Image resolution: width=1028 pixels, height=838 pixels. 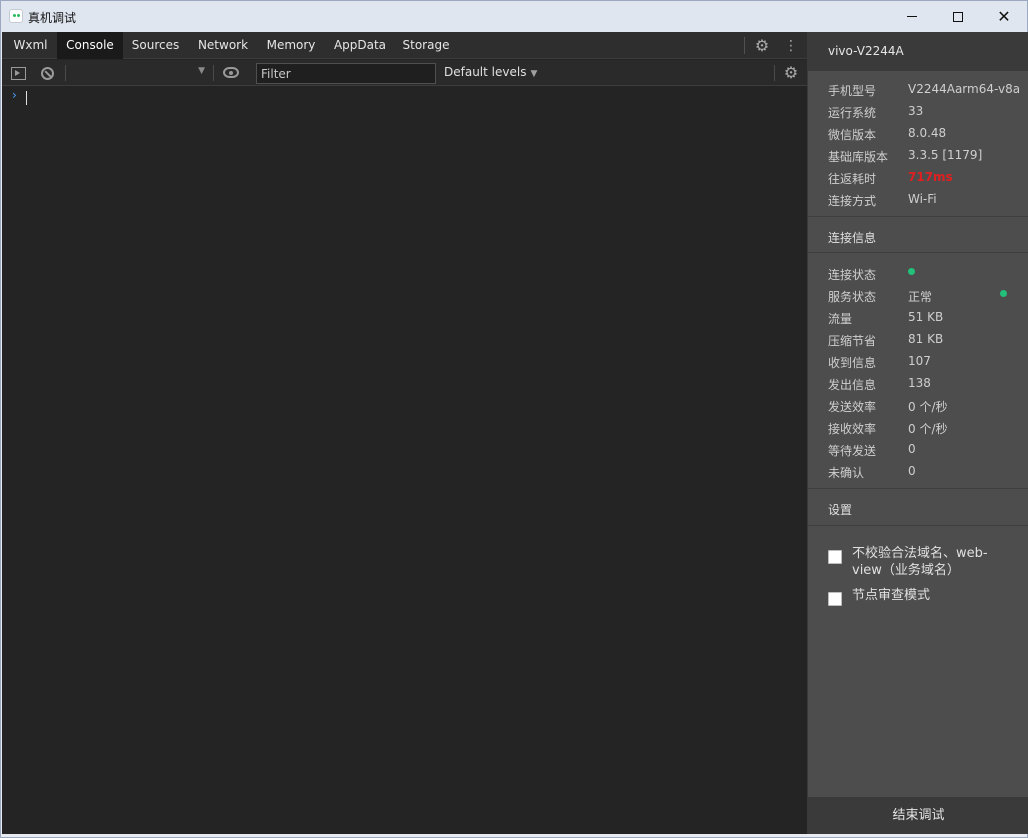 I want to click on panel-header: vivo-V2244A, so click(x=918, y=51).